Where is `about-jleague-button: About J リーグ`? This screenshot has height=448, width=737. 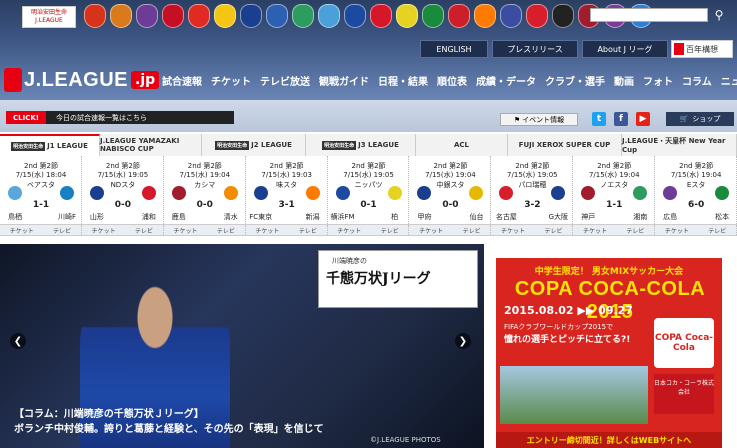
about-jleague-button: About J リーグ is located at coordinates (625, 49).